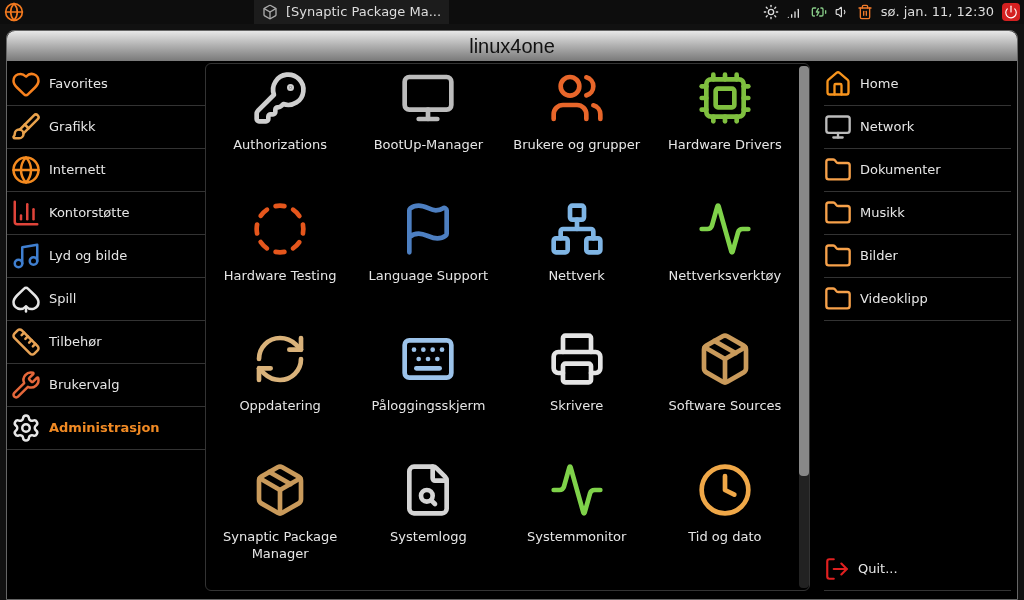 This screenshot has width=1024, height=600. I want to click on category-item: Brukervalg, so click(106, 385).